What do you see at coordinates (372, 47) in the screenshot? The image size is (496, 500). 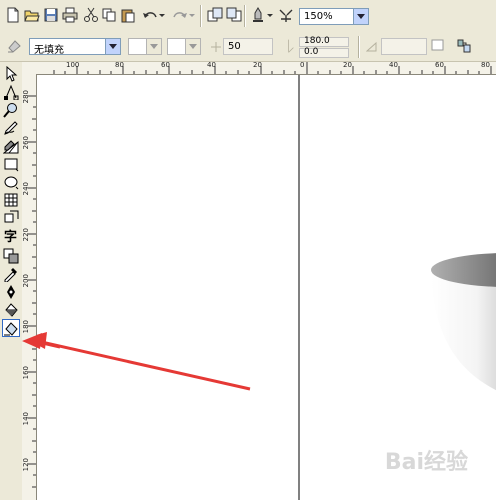 I see `midpoint-icon` at bounding box center [372, 47].